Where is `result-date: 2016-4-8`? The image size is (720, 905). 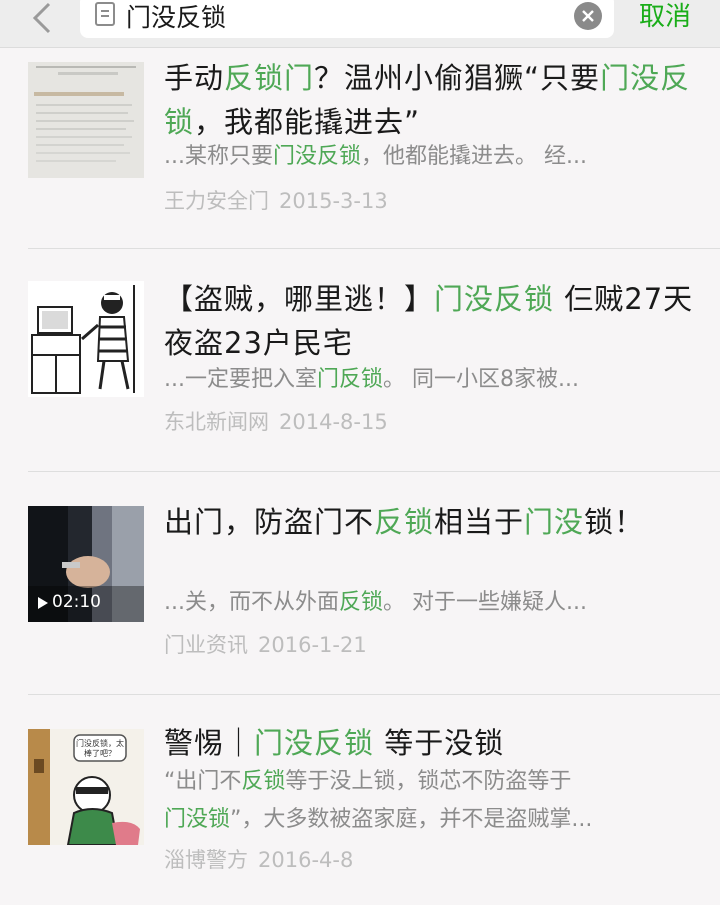
result-date: 2016-4-8 is located at coordinates (306, 860).